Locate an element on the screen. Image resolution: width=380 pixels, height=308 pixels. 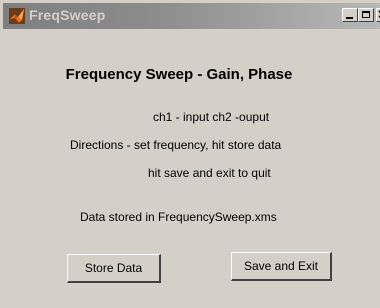
close-button: × is located at coordinates (378, 15).